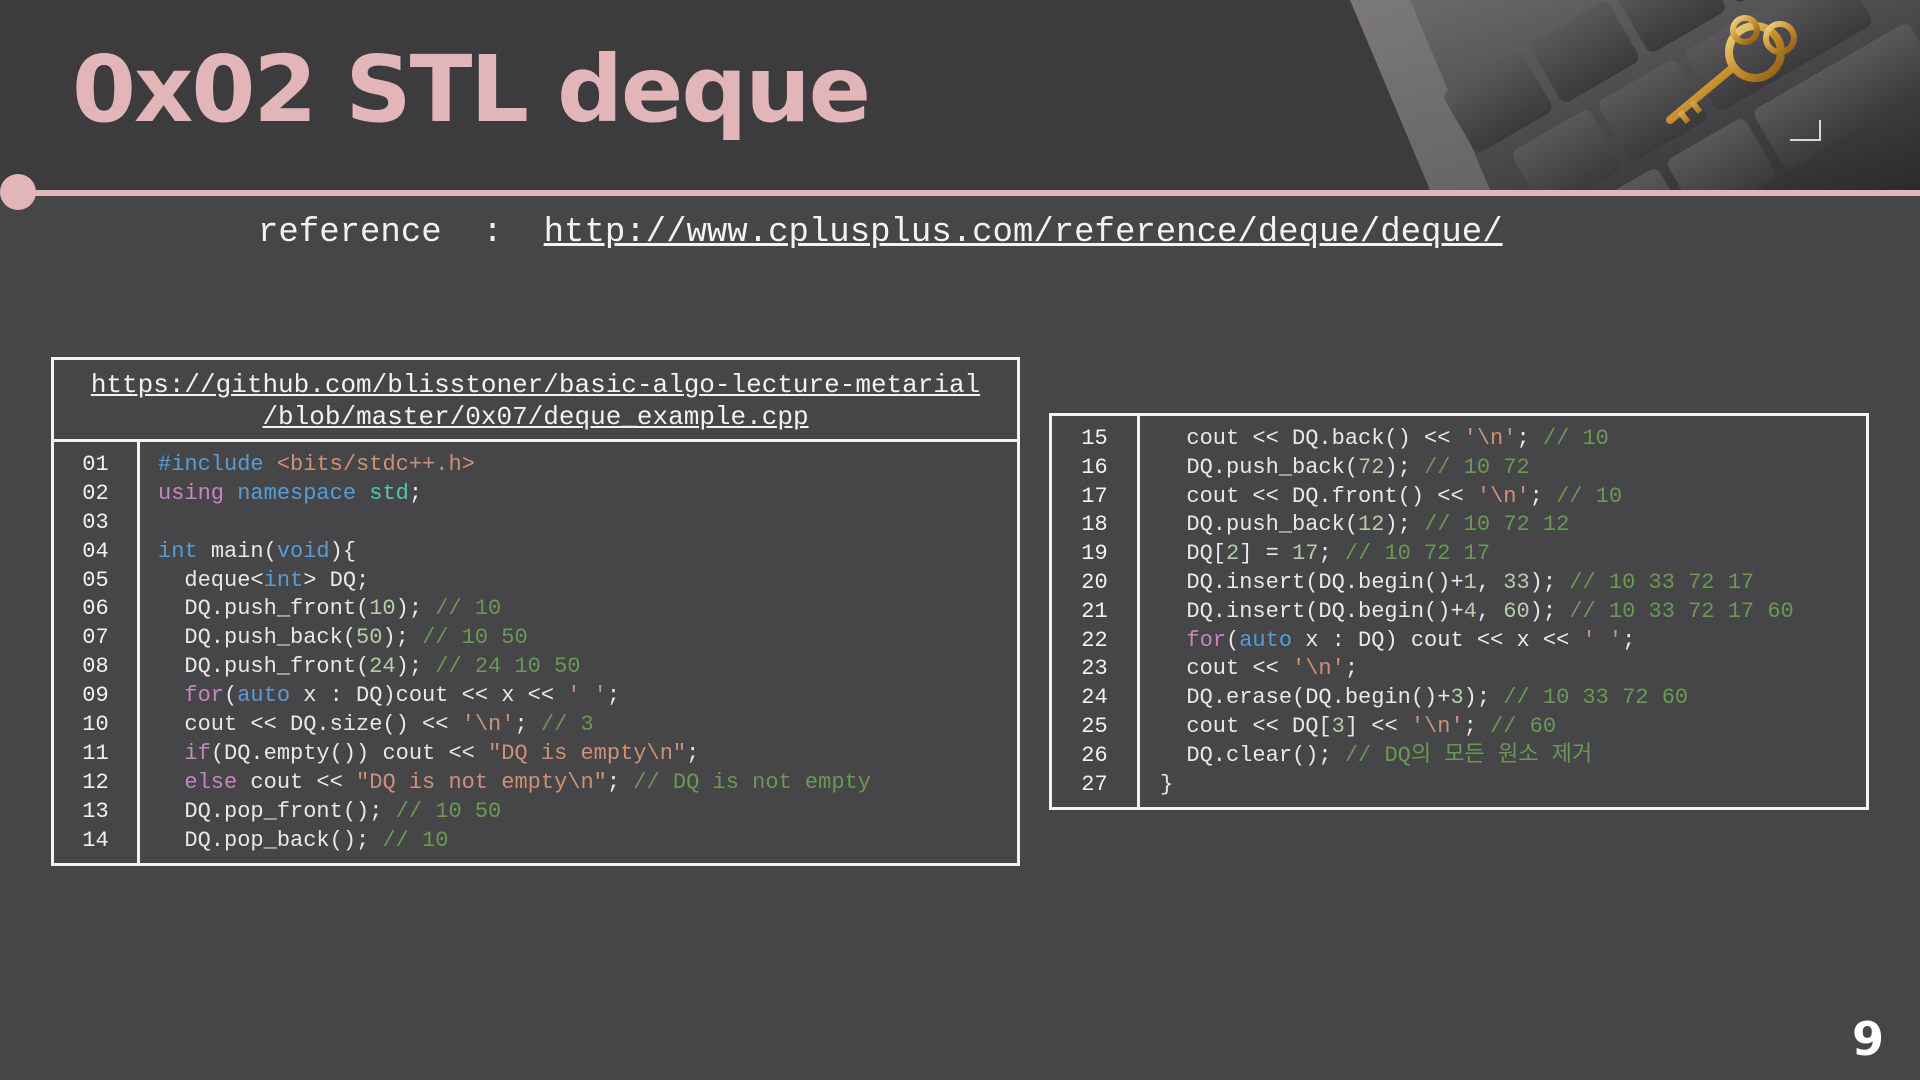 The image size is (1920, 1080). Describe the element at coordinates (514, 841) in the screenshot. I see `code-line: DQ.pop_back(); // 10` at that location.